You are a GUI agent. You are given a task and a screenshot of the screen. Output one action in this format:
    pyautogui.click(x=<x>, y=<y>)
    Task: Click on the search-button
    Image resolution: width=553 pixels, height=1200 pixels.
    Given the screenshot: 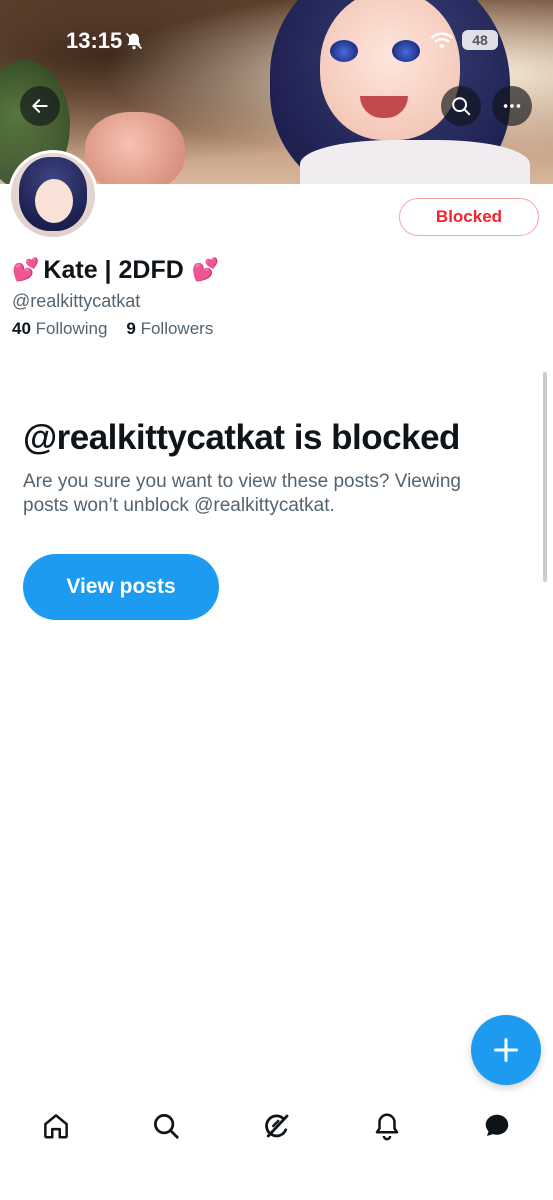 What is the action you would take?
    pyautogui.click(x=461, y=106)
    